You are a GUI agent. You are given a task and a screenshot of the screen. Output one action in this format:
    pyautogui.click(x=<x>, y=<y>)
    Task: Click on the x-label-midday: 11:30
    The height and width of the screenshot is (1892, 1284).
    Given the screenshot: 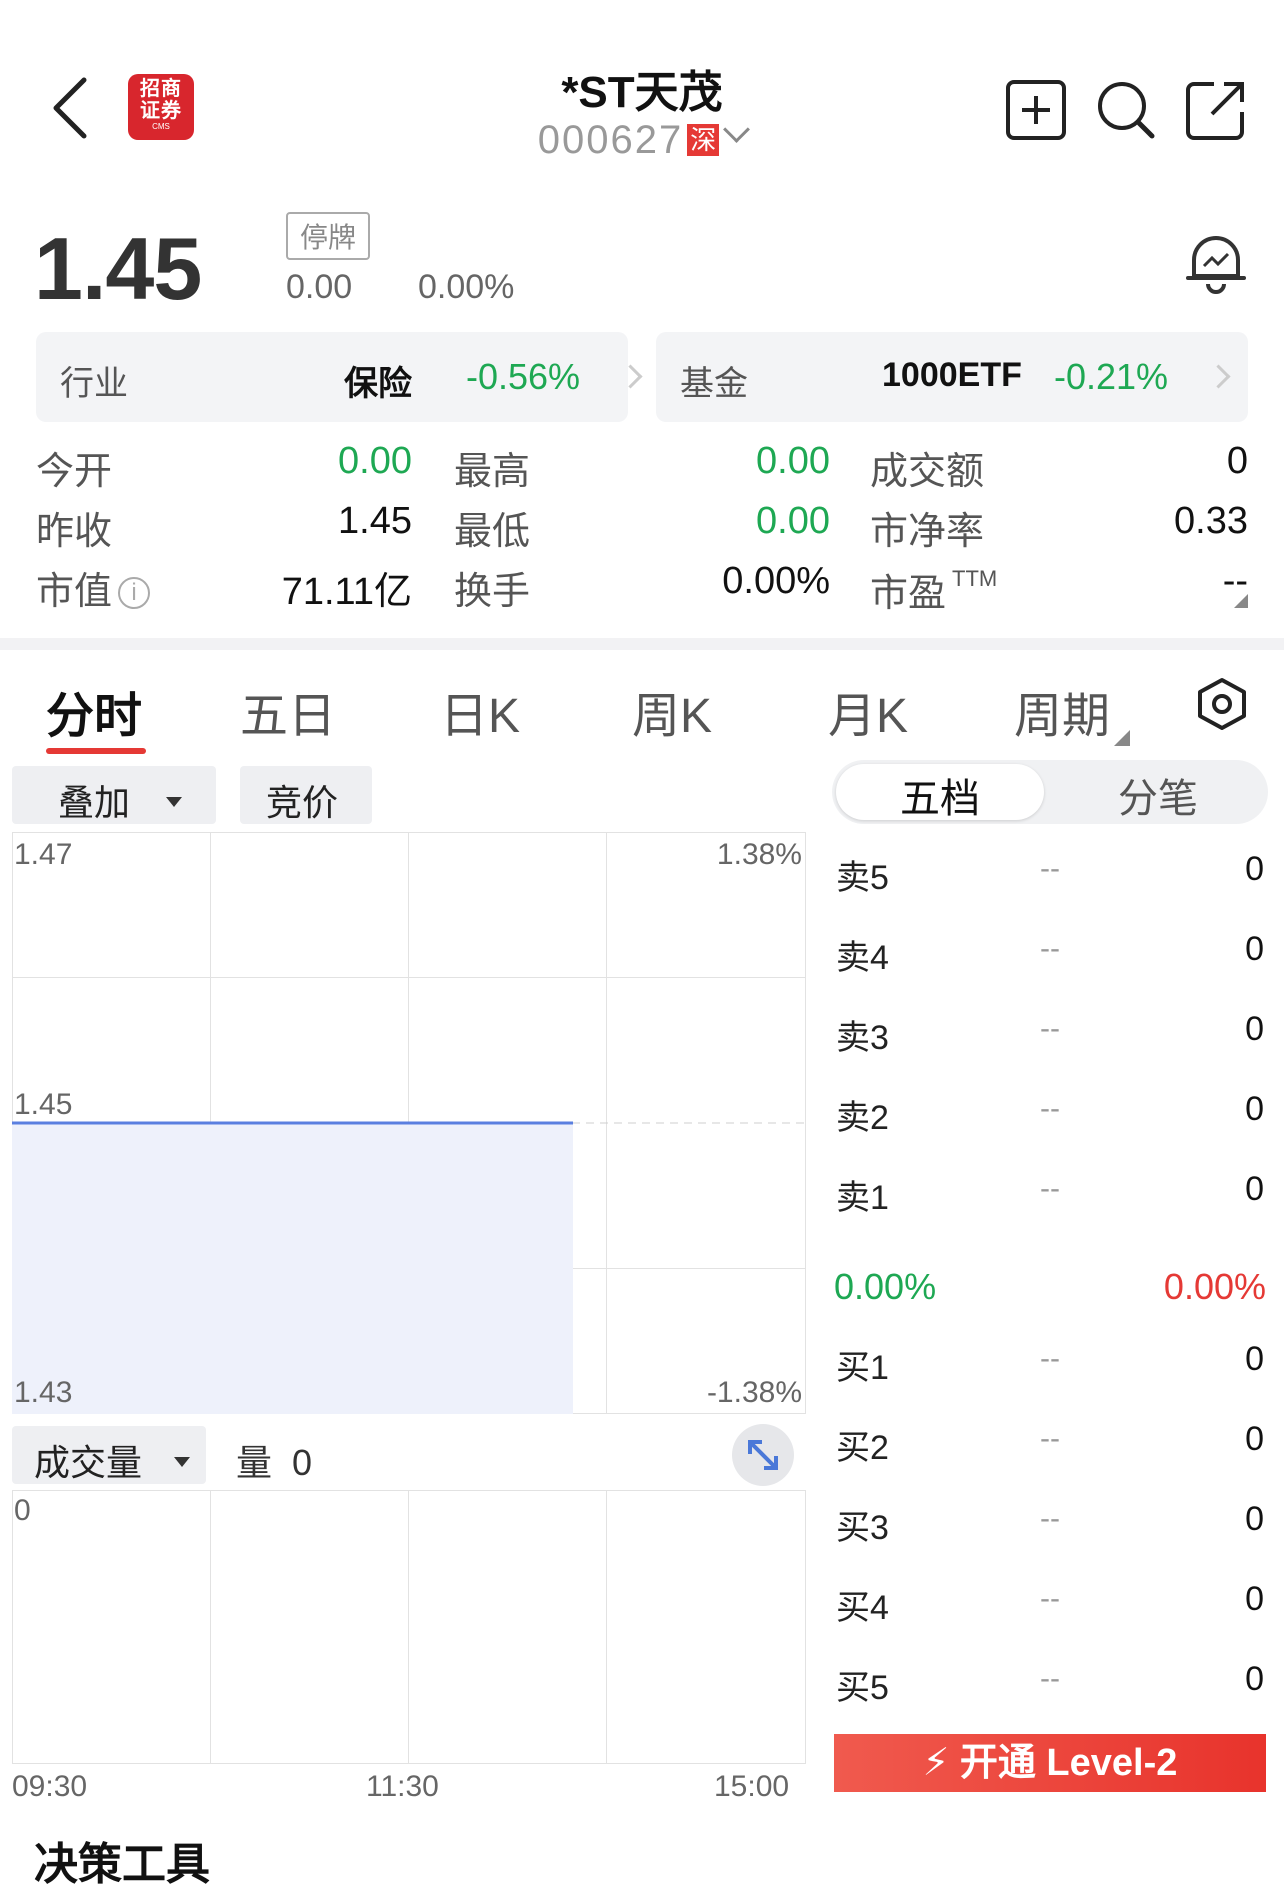 What is the action you would take?
    pyautogui.click(x=402, y=1786)
    